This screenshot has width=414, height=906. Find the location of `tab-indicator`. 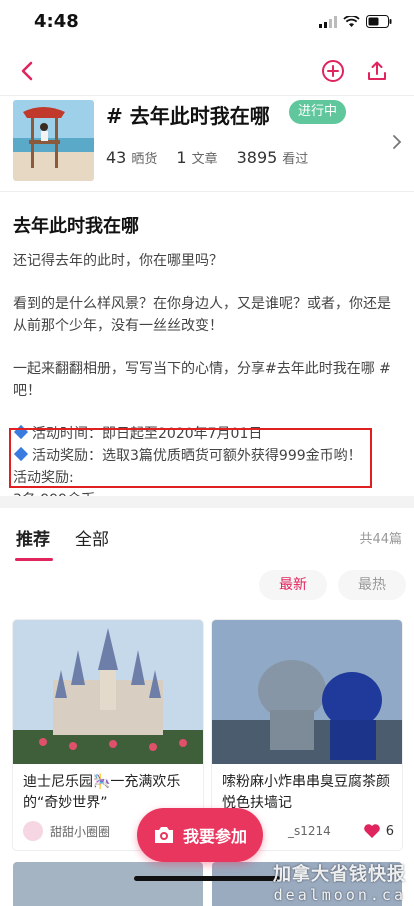

tab-indicator is located at coordinates (34, 559).